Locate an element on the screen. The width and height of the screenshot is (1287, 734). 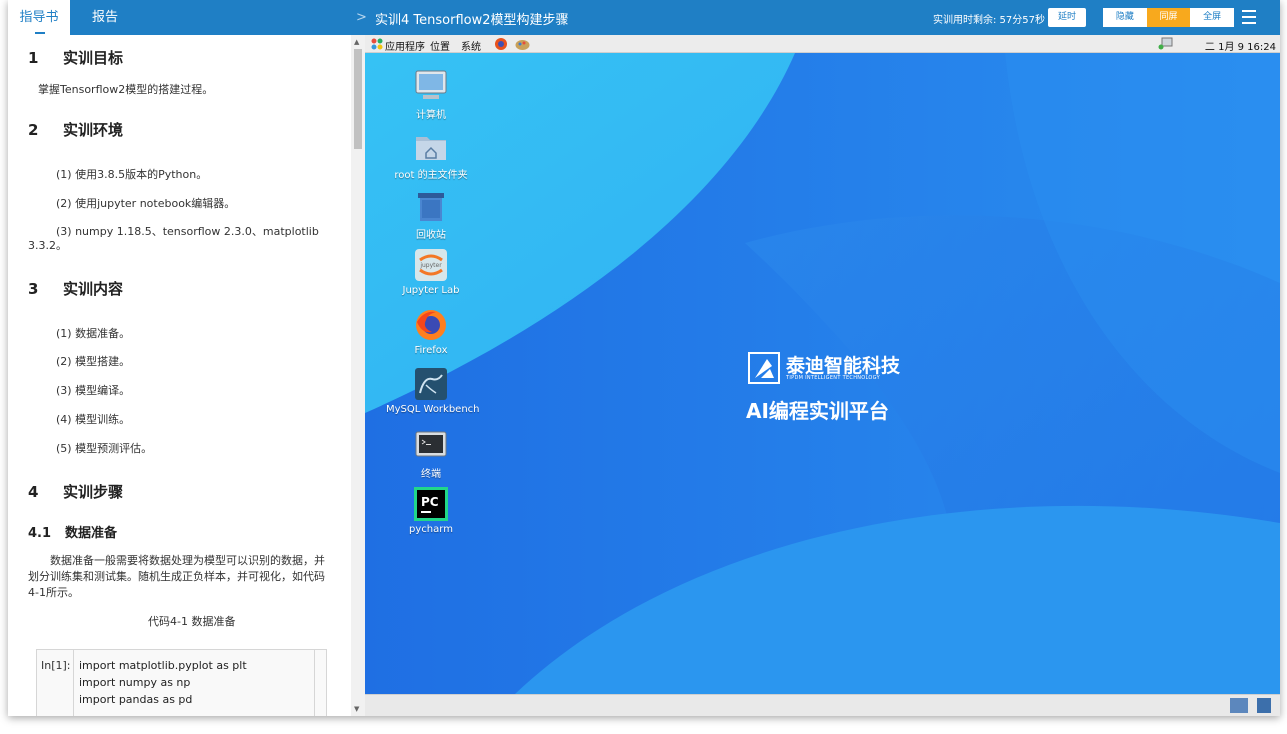
section-text: 掌握Tensorflow2模型的搭建过程。 is located at coordinates (126, 89).